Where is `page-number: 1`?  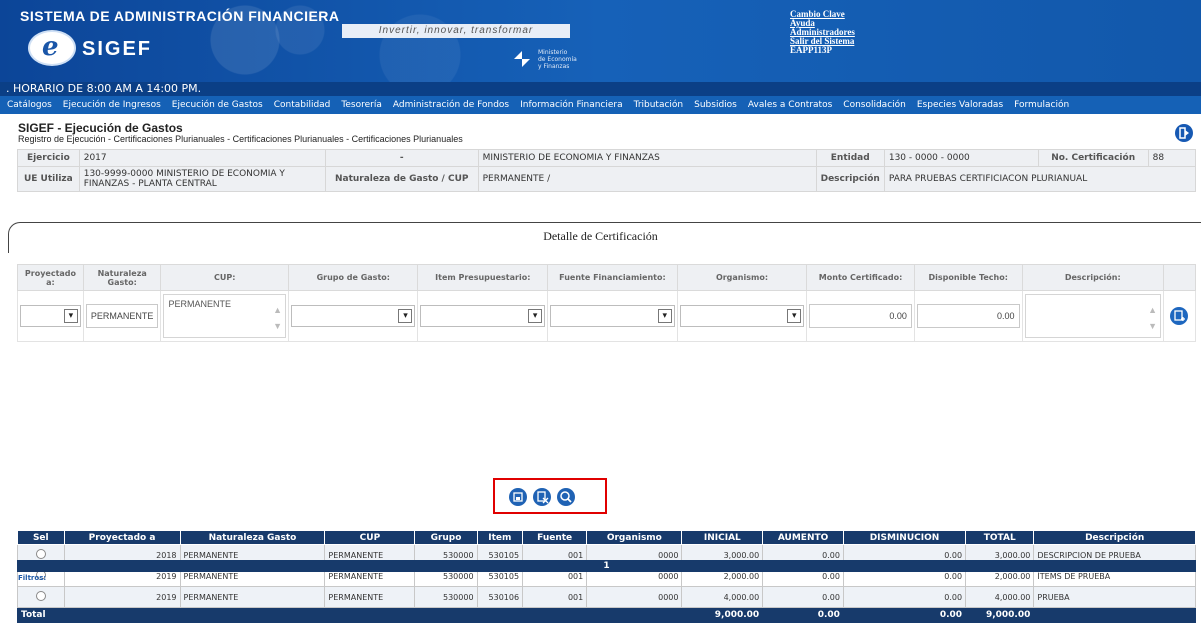 page-number: 1 is located at coordinates (606, 566).